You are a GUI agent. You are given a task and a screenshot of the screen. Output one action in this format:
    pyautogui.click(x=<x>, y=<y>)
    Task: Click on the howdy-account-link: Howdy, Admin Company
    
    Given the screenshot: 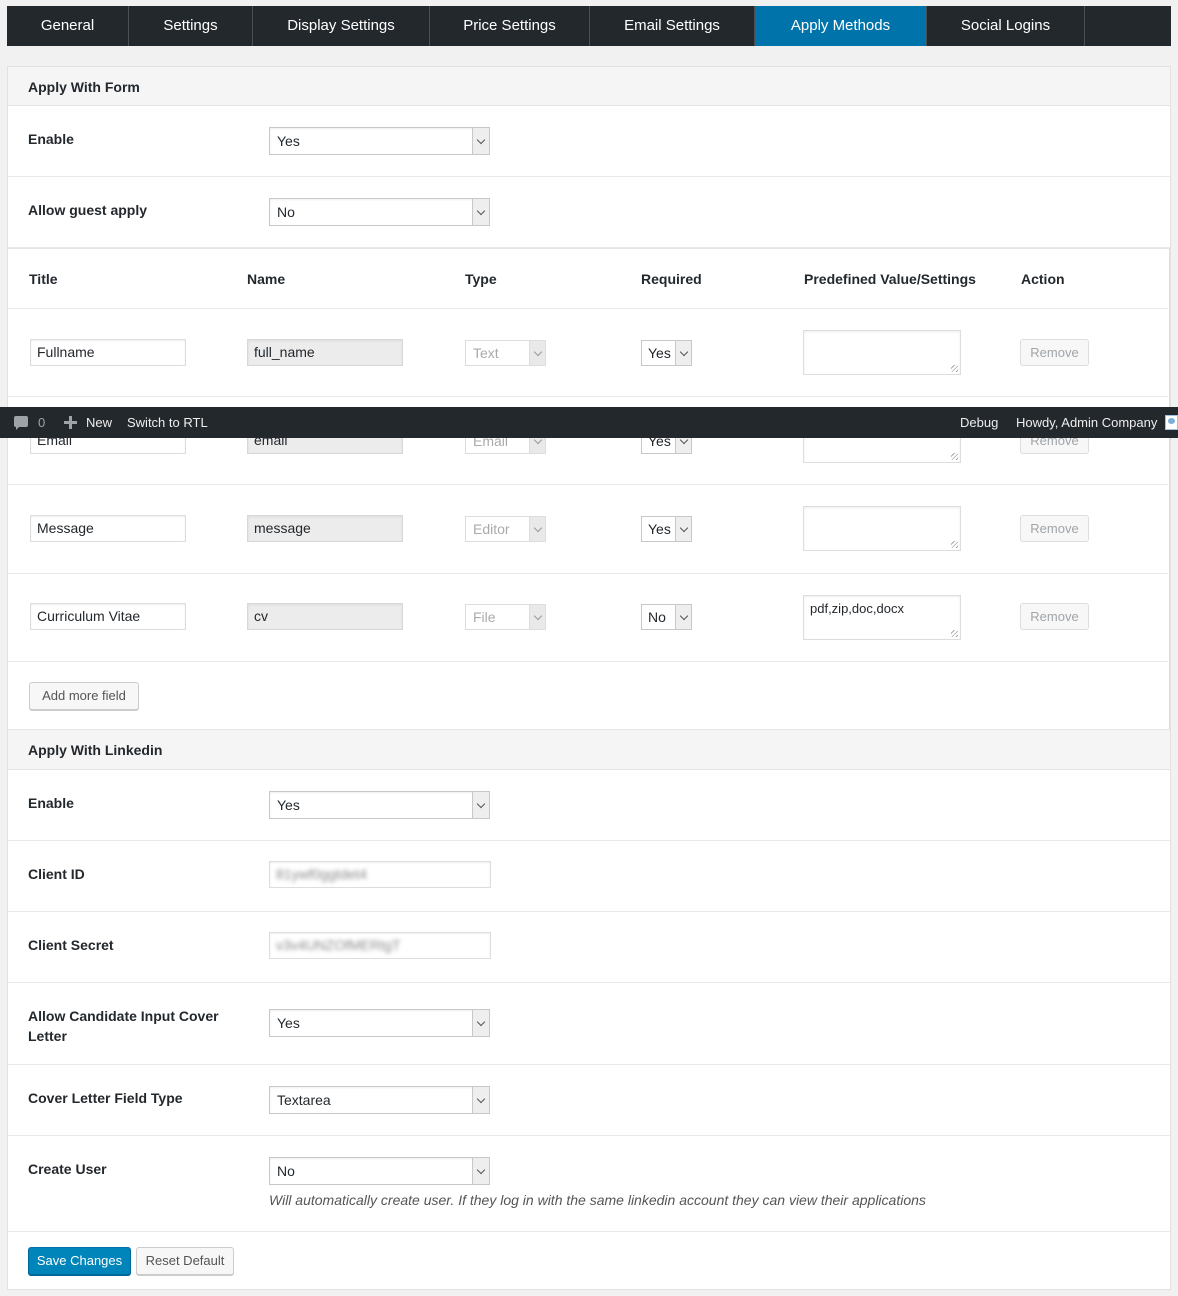 What is the action you would take?
    pyautogui.click(x=1086, y=422)
    